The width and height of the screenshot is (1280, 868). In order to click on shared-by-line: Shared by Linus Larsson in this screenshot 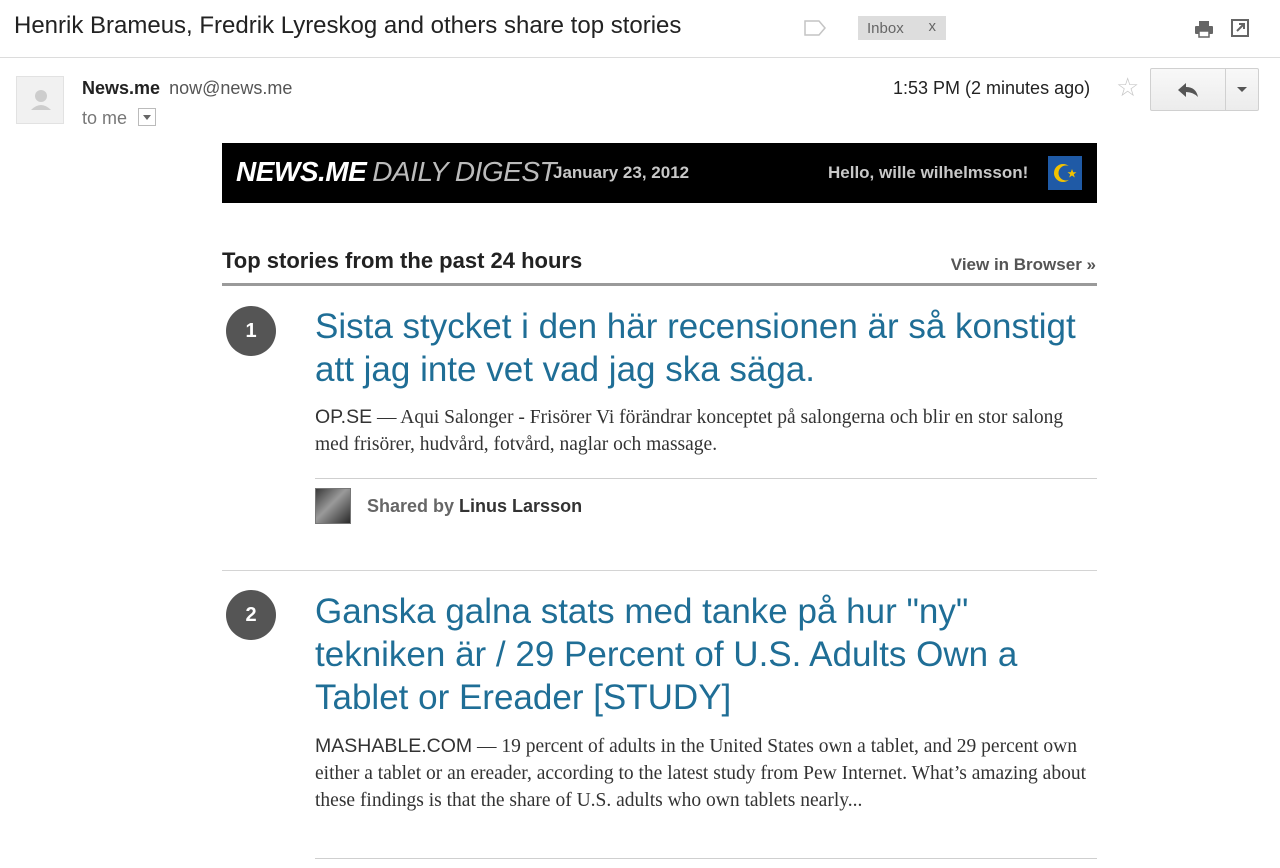, I will do `click(474, 506)`.